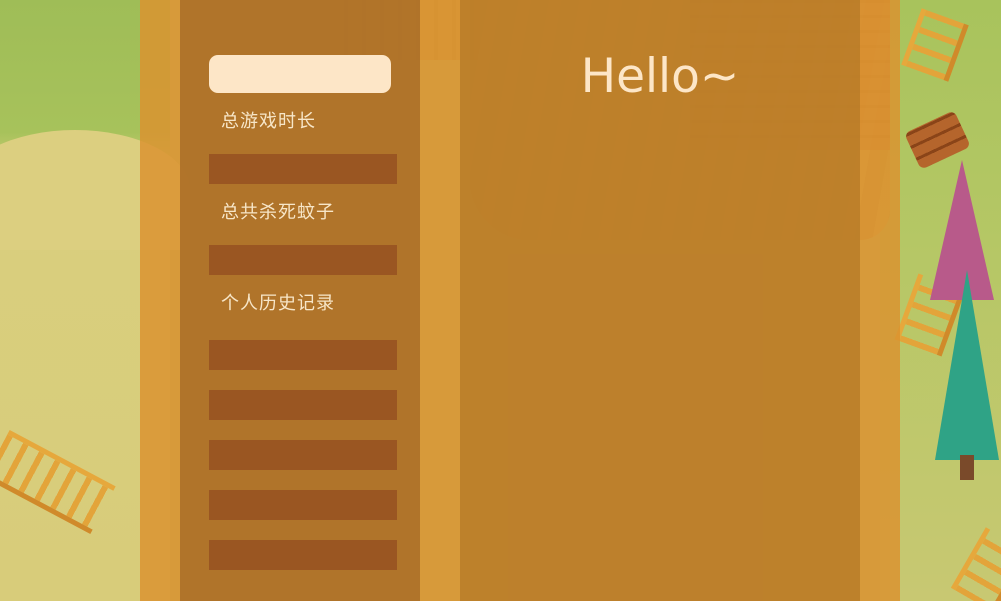 The height and width of the screenshot is (601, 1001). Describe the element at coordinates (660, 76) in the screenshot. I see `greeting-title: Hello~` at that location.